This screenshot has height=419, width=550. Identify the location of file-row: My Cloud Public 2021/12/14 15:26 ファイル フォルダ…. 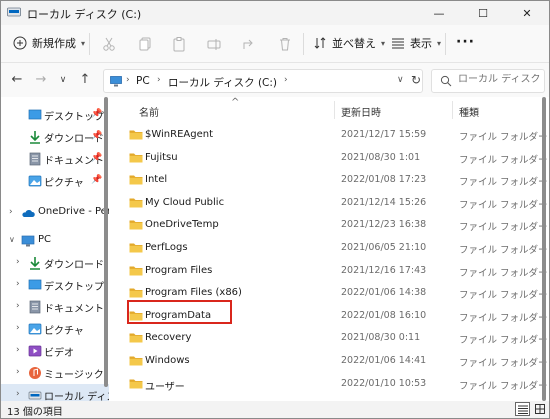
(330, 203).